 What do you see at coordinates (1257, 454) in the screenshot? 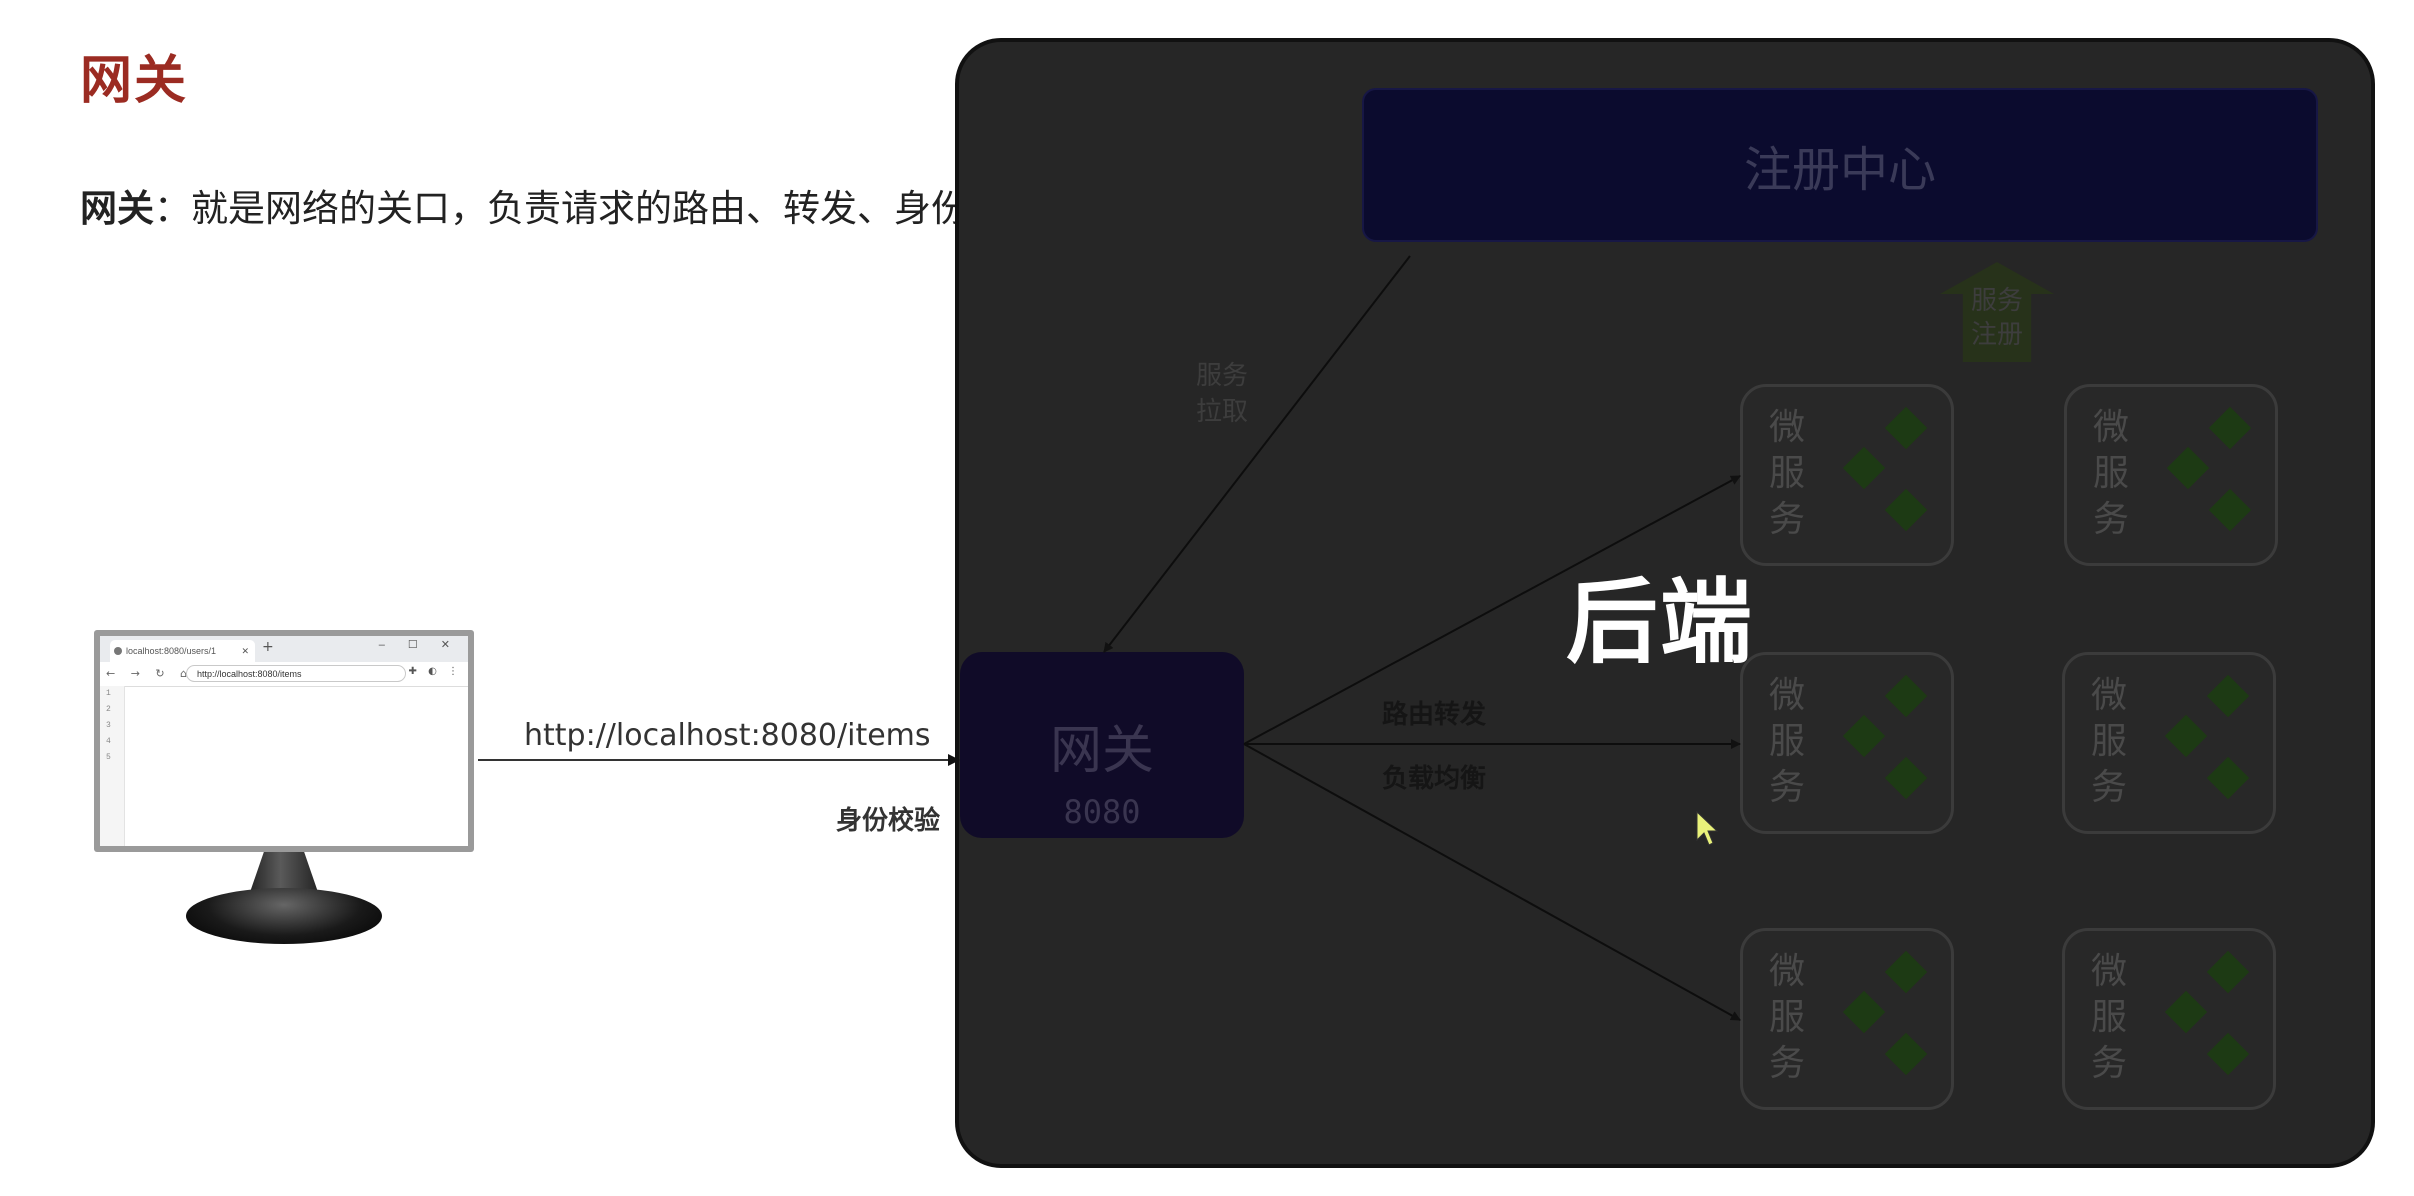
I see `registry-to-gateway-arrow` at bounding box center [1257, 454].